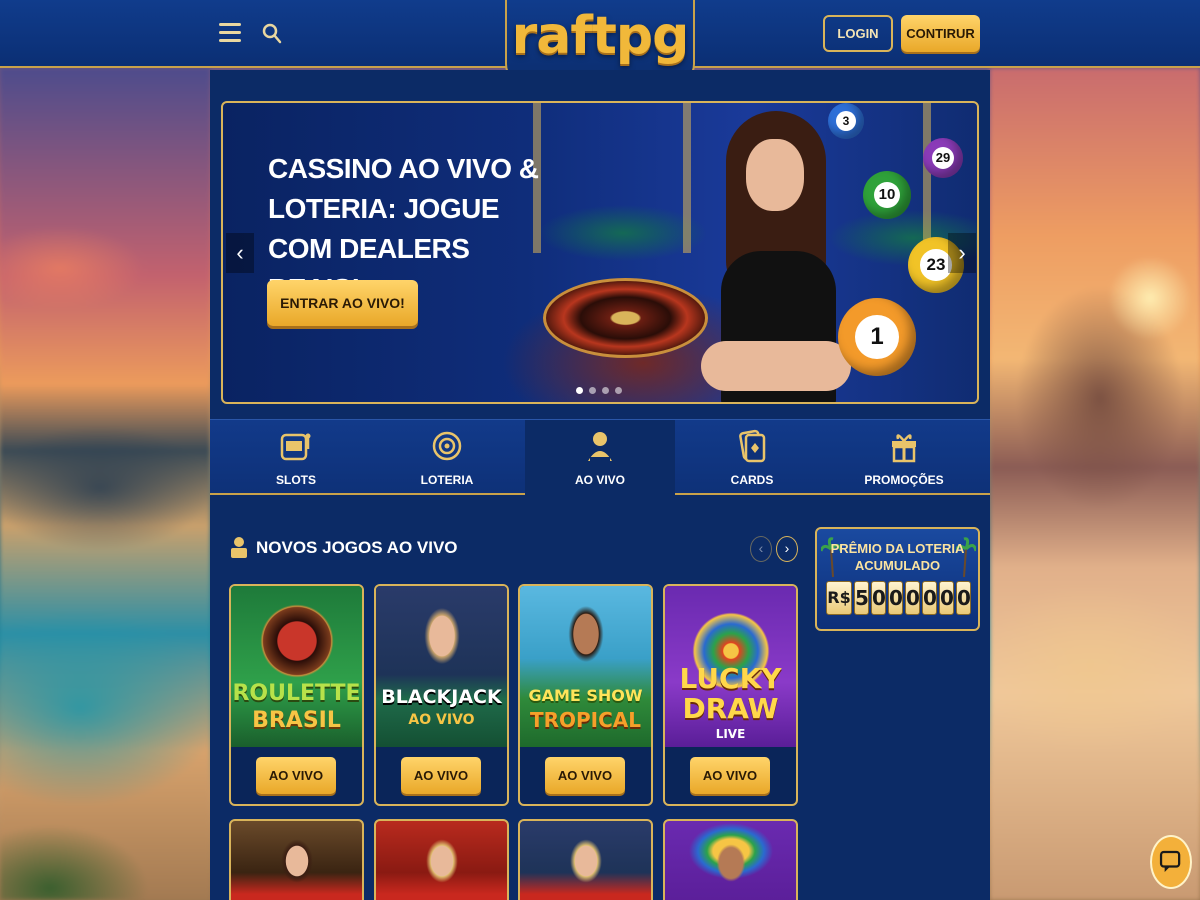  What do you see at coordinates (625, 318) in the screenshot?
I see `roulette-wheel-image` at bounding box center [625, 318].